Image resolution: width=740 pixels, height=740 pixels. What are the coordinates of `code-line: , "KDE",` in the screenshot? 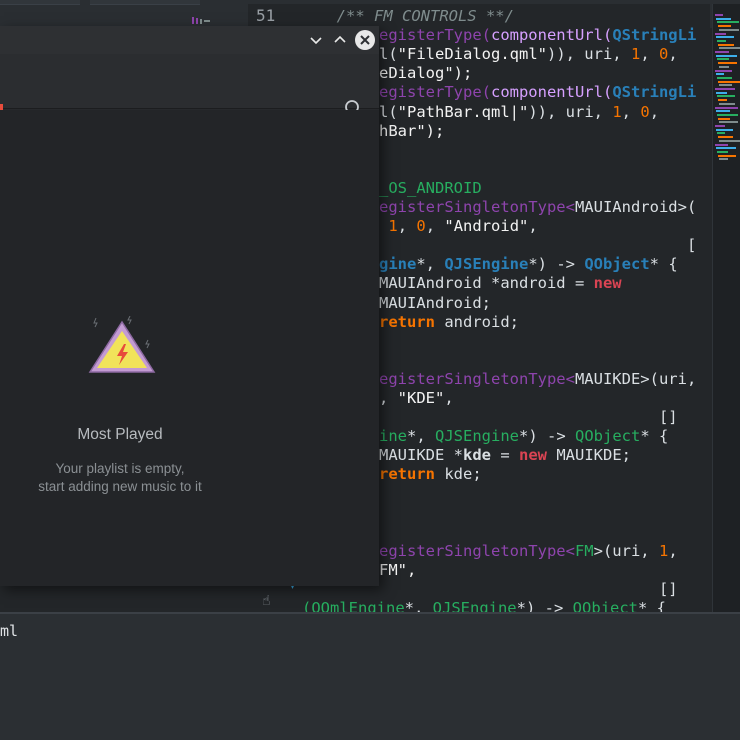 It's located at (416, 398).